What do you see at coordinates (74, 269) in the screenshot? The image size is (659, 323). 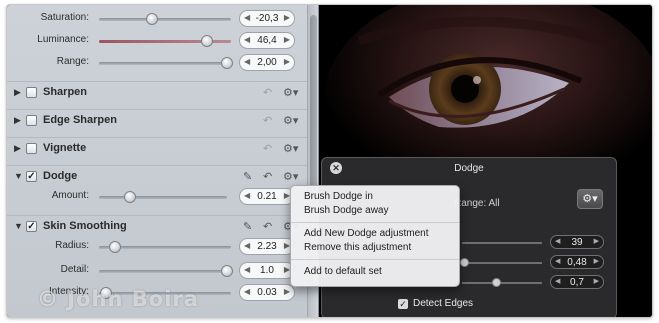 I see `detail-label: Detail:` at bounding box center [74, 269].